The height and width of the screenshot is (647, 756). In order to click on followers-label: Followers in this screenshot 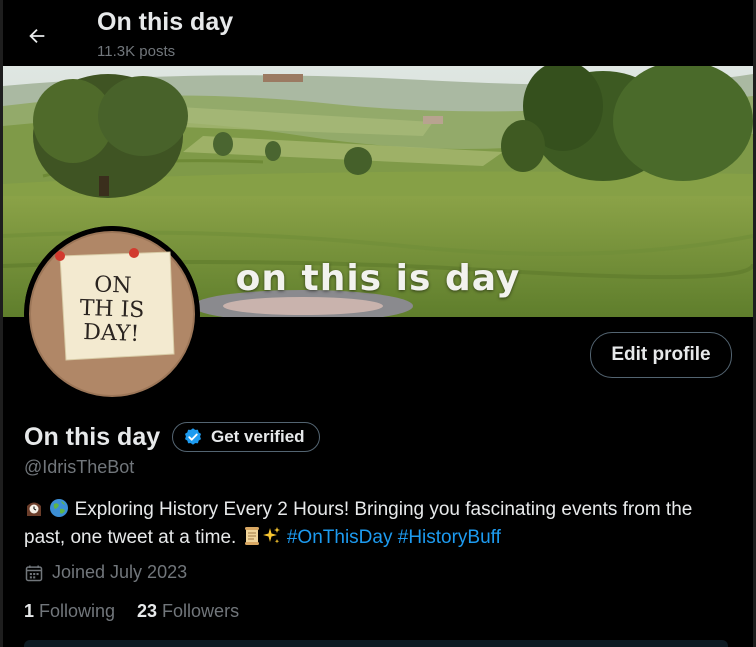, I will do `click(201, 611)`.